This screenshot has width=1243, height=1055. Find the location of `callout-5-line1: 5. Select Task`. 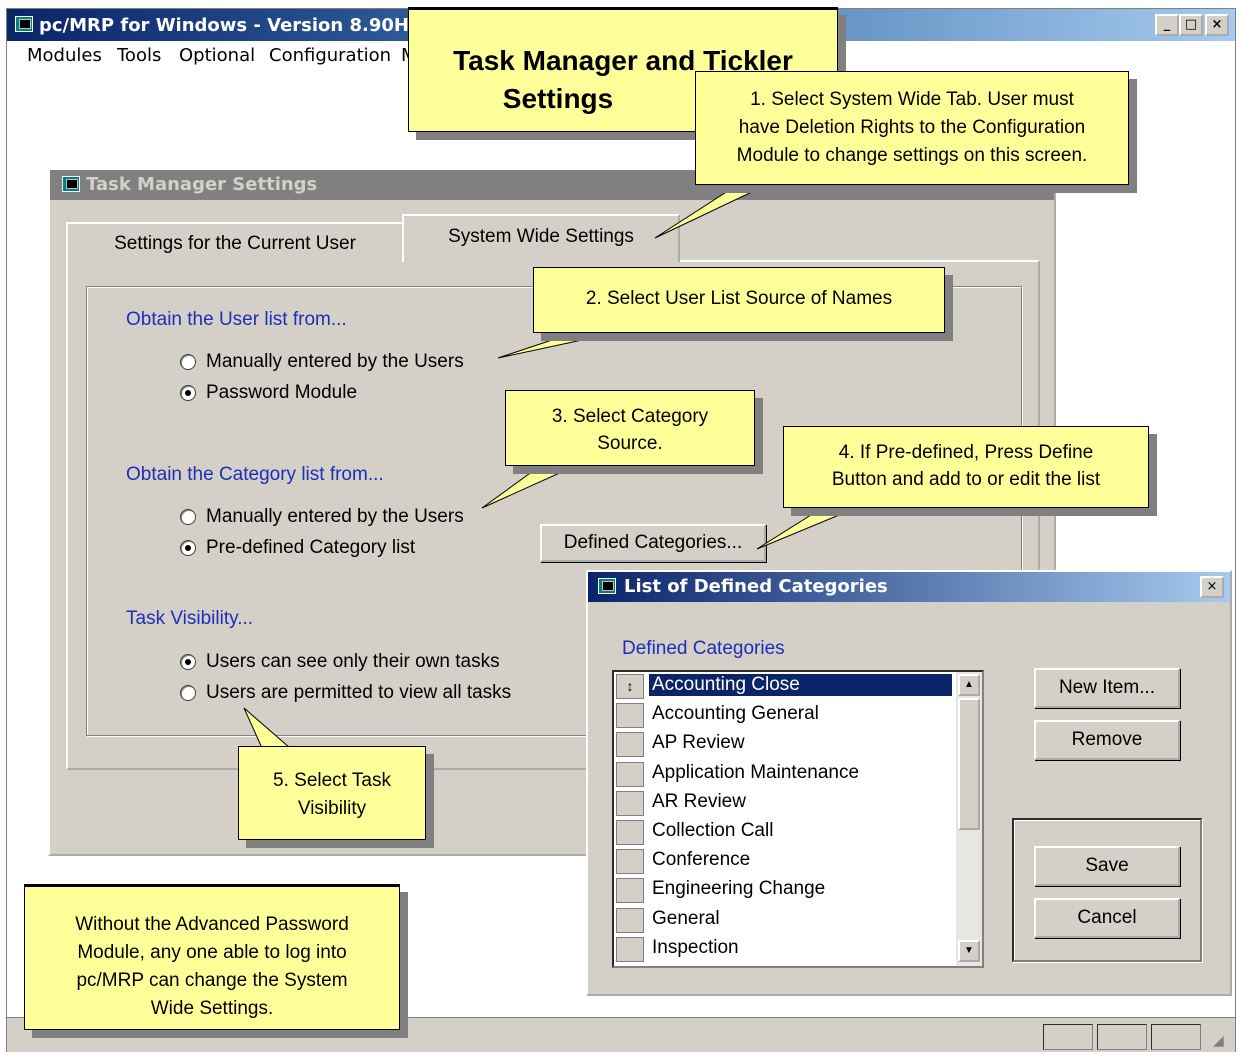

callout-5-line1: 5. Select Task is located at coordinates (332, 780).